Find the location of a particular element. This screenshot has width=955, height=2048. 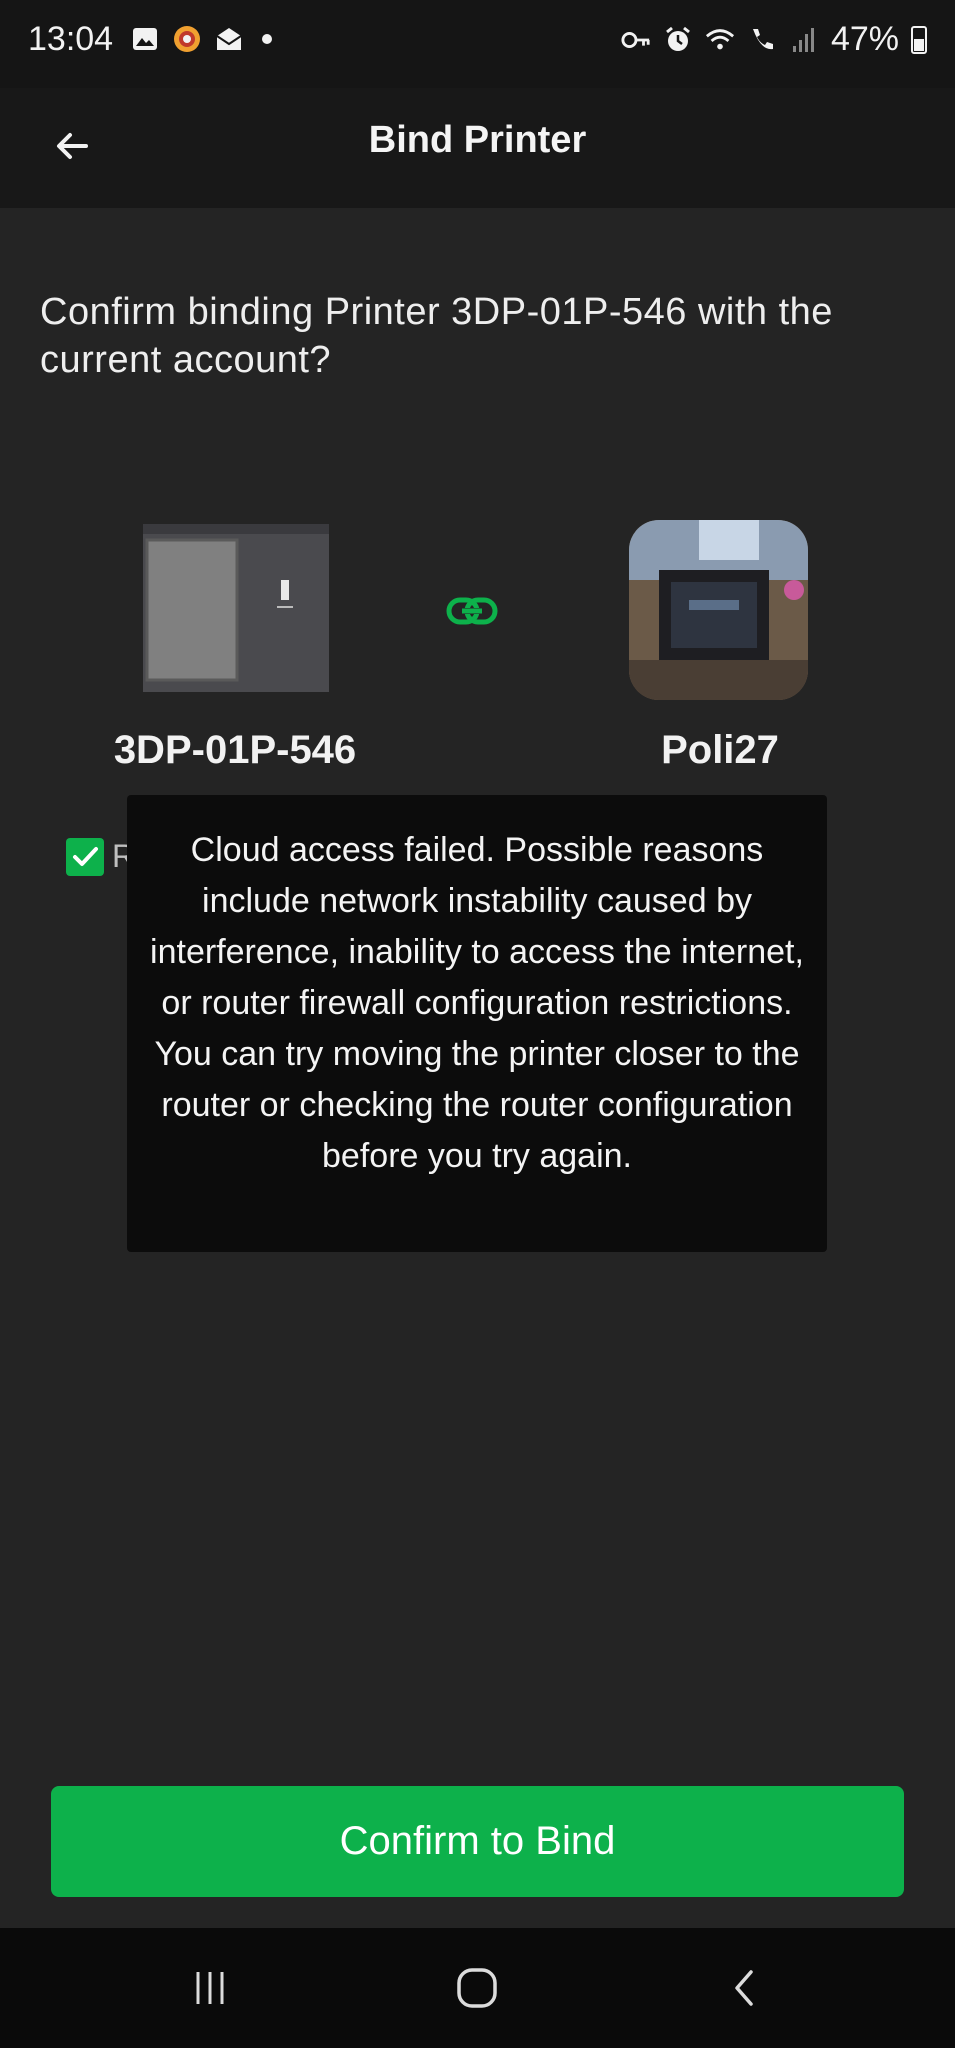

gallery-icon is located at coordinates (145, 39).